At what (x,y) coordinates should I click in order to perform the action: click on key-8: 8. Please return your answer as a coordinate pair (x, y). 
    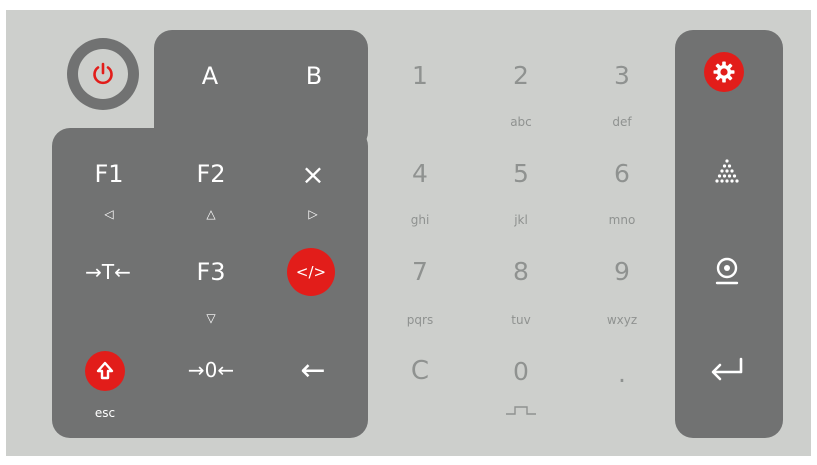
    Looking at the image, I should click on (521, 271).